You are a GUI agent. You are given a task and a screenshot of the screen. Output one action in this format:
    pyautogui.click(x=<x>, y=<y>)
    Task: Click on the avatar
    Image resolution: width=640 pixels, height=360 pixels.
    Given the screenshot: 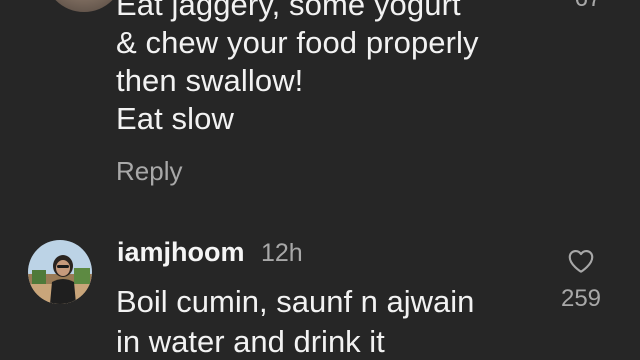 What is the action you would take?
    pyautogui.click(x=60, y=272)
    